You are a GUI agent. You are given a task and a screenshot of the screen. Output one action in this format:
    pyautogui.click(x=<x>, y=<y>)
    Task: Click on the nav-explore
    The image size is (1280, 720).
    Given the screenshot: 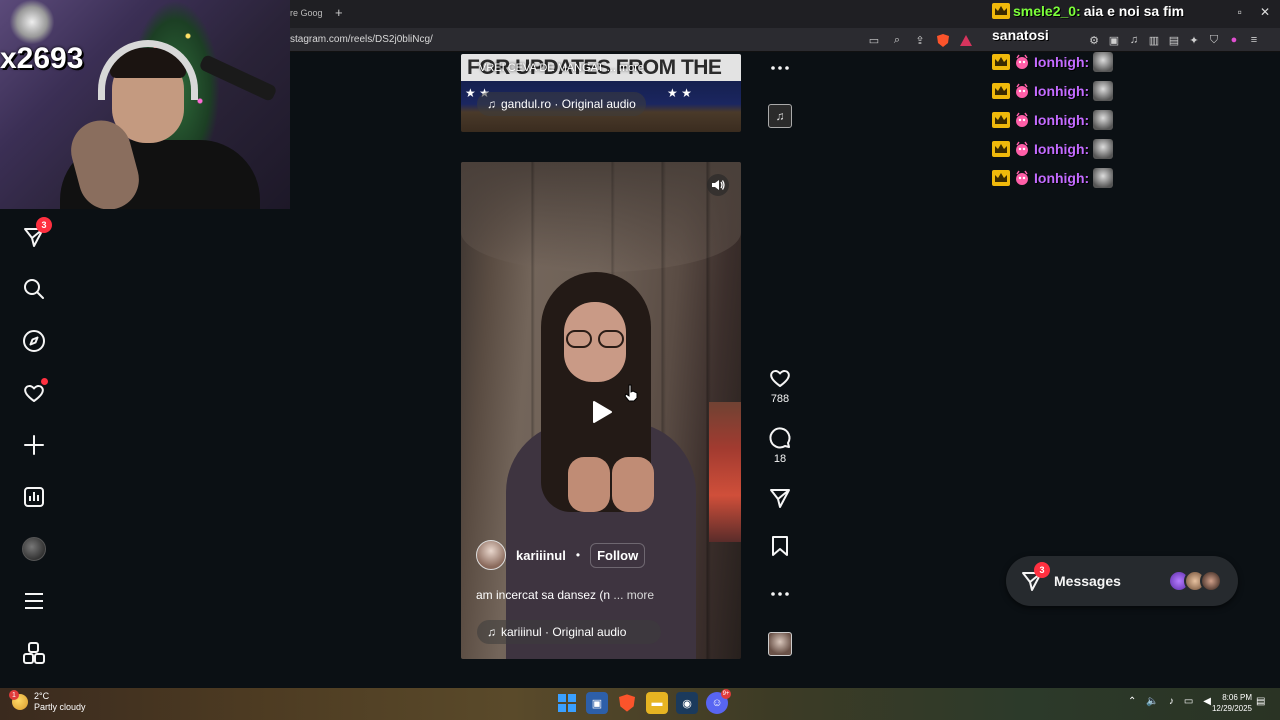 What is the action you would take?
    pyautogui.click(x=34, y=341)
    